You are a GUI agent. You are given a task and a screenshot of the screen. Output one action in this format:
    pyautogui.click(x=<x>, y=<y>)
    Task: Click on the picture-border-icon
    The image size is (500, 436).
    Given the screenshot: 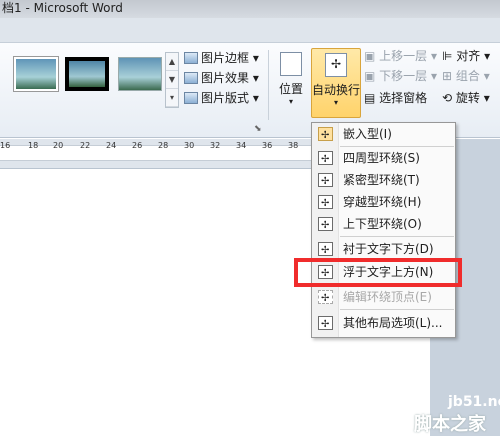 What is the action you would take?
    pyautogui.click(x=191, y=58)
    